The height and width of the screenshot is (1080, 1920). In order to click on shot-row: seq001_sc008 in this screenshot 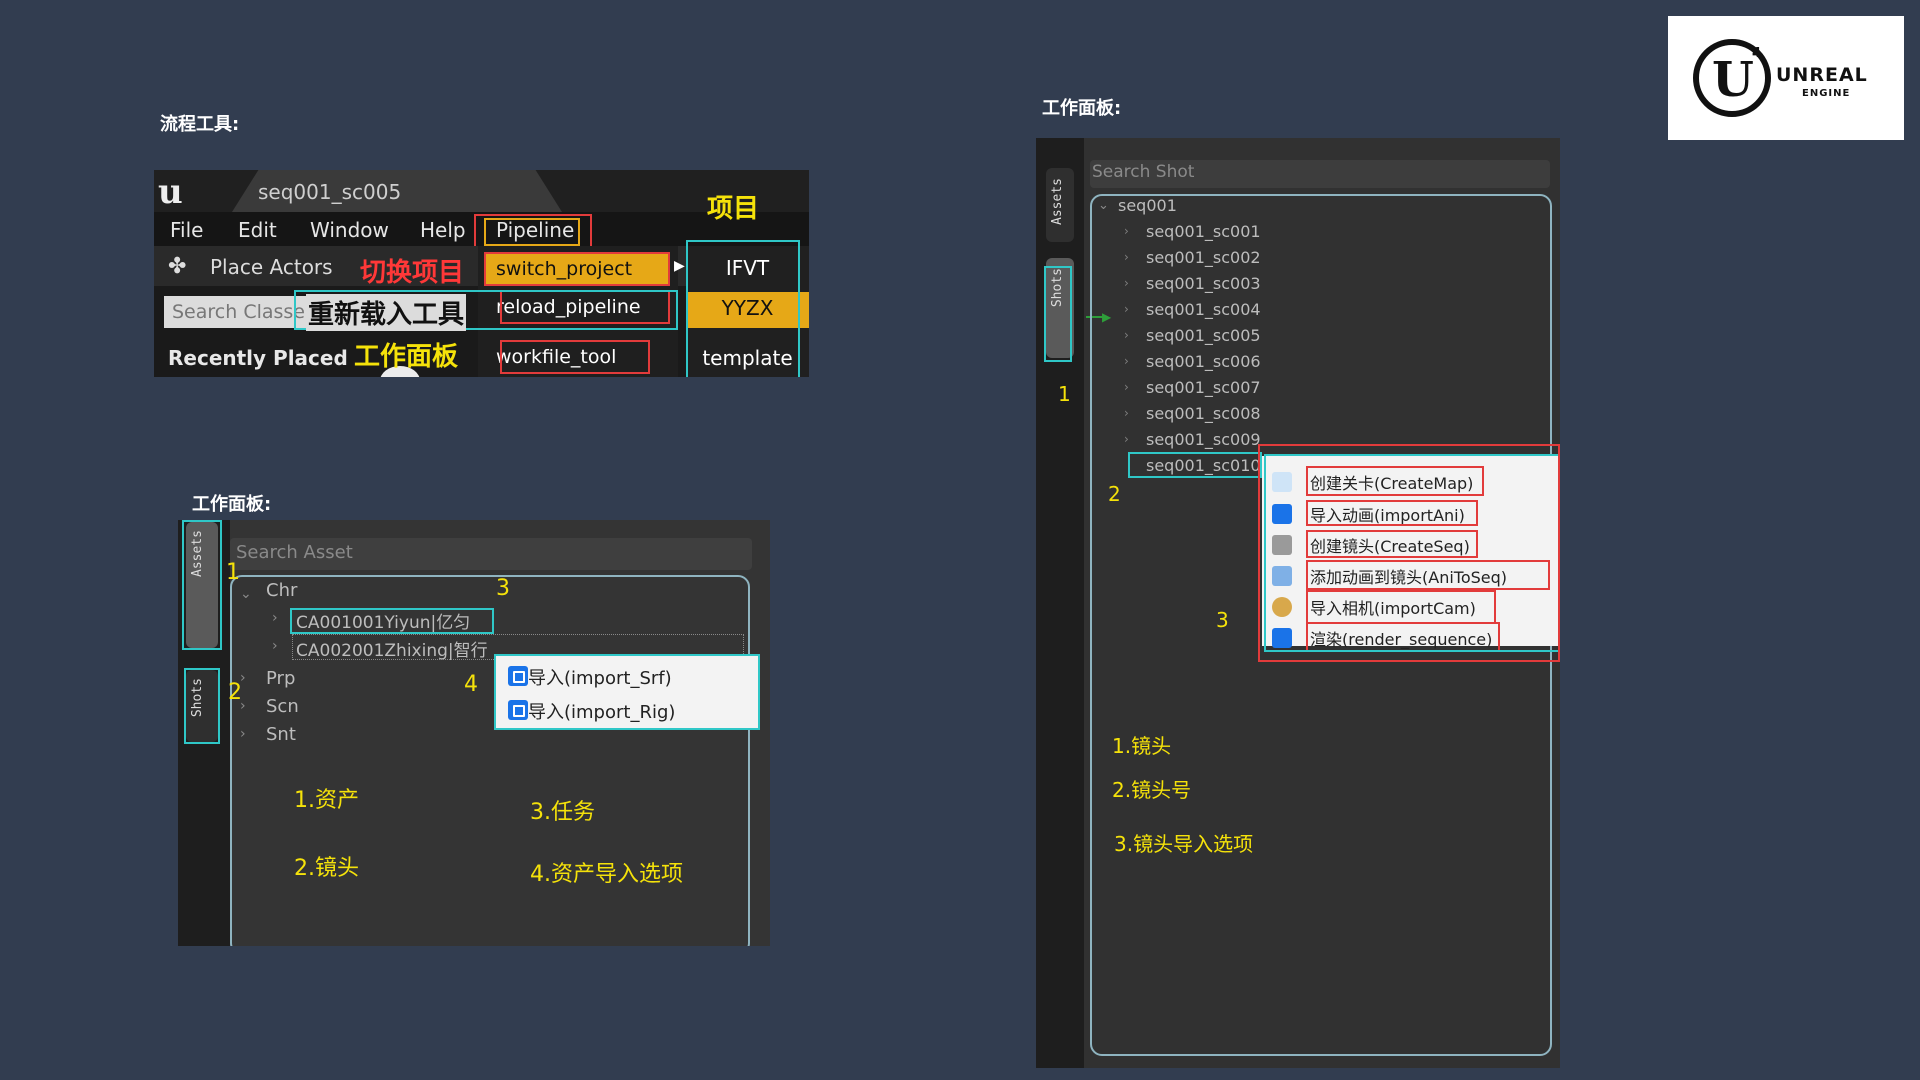, I will do `click(1203, 413)`.